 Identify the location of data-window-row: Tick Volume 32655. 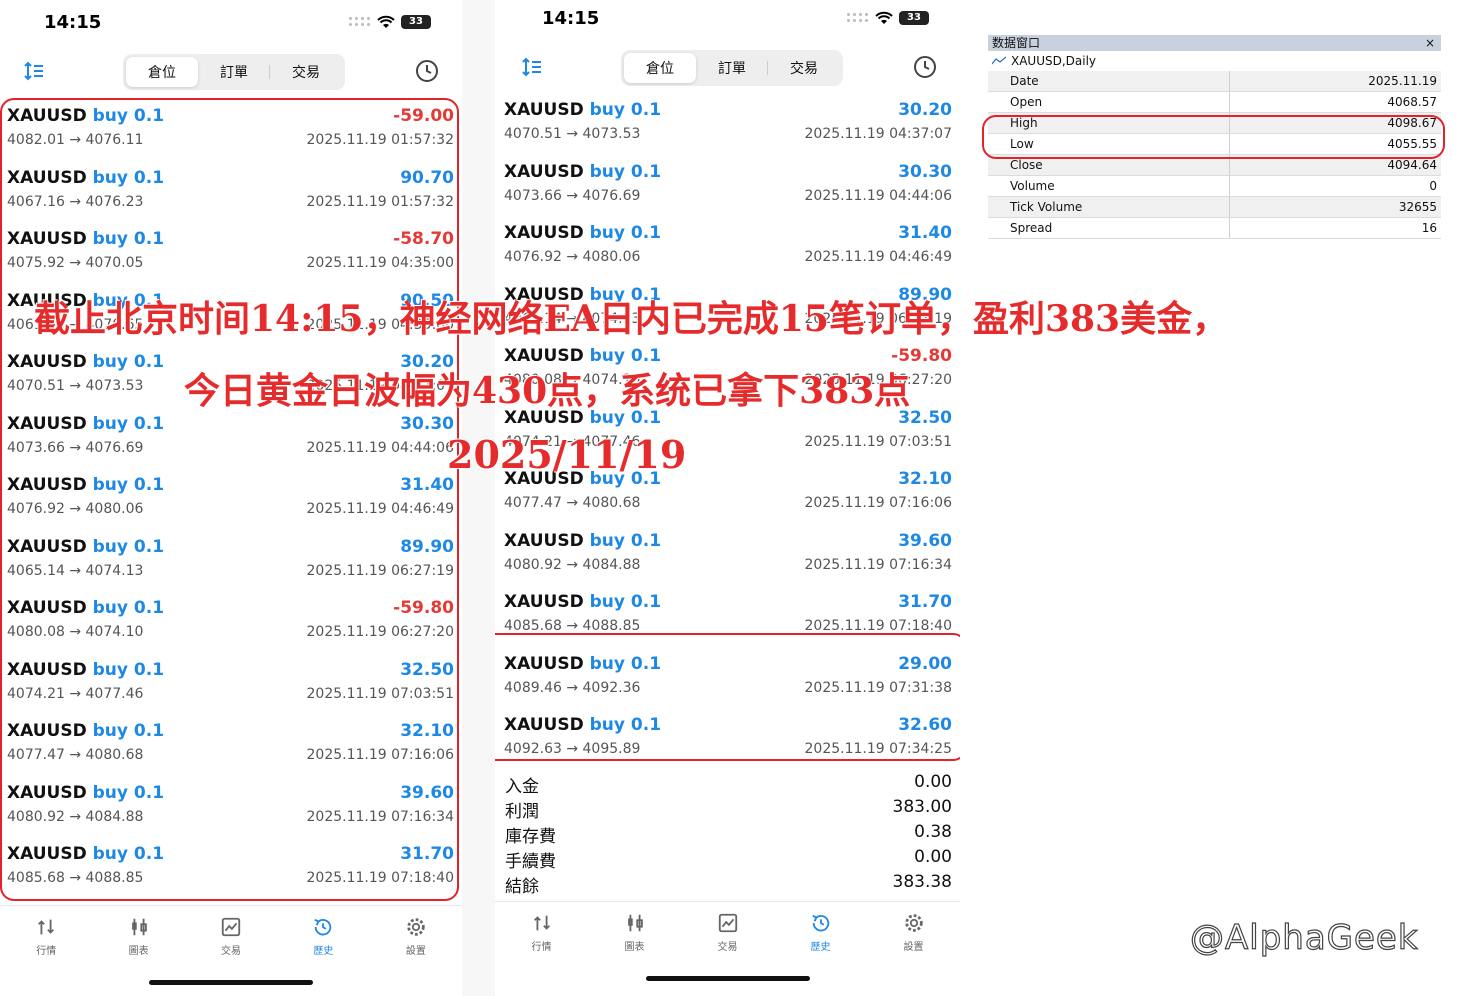
(1214, 207).